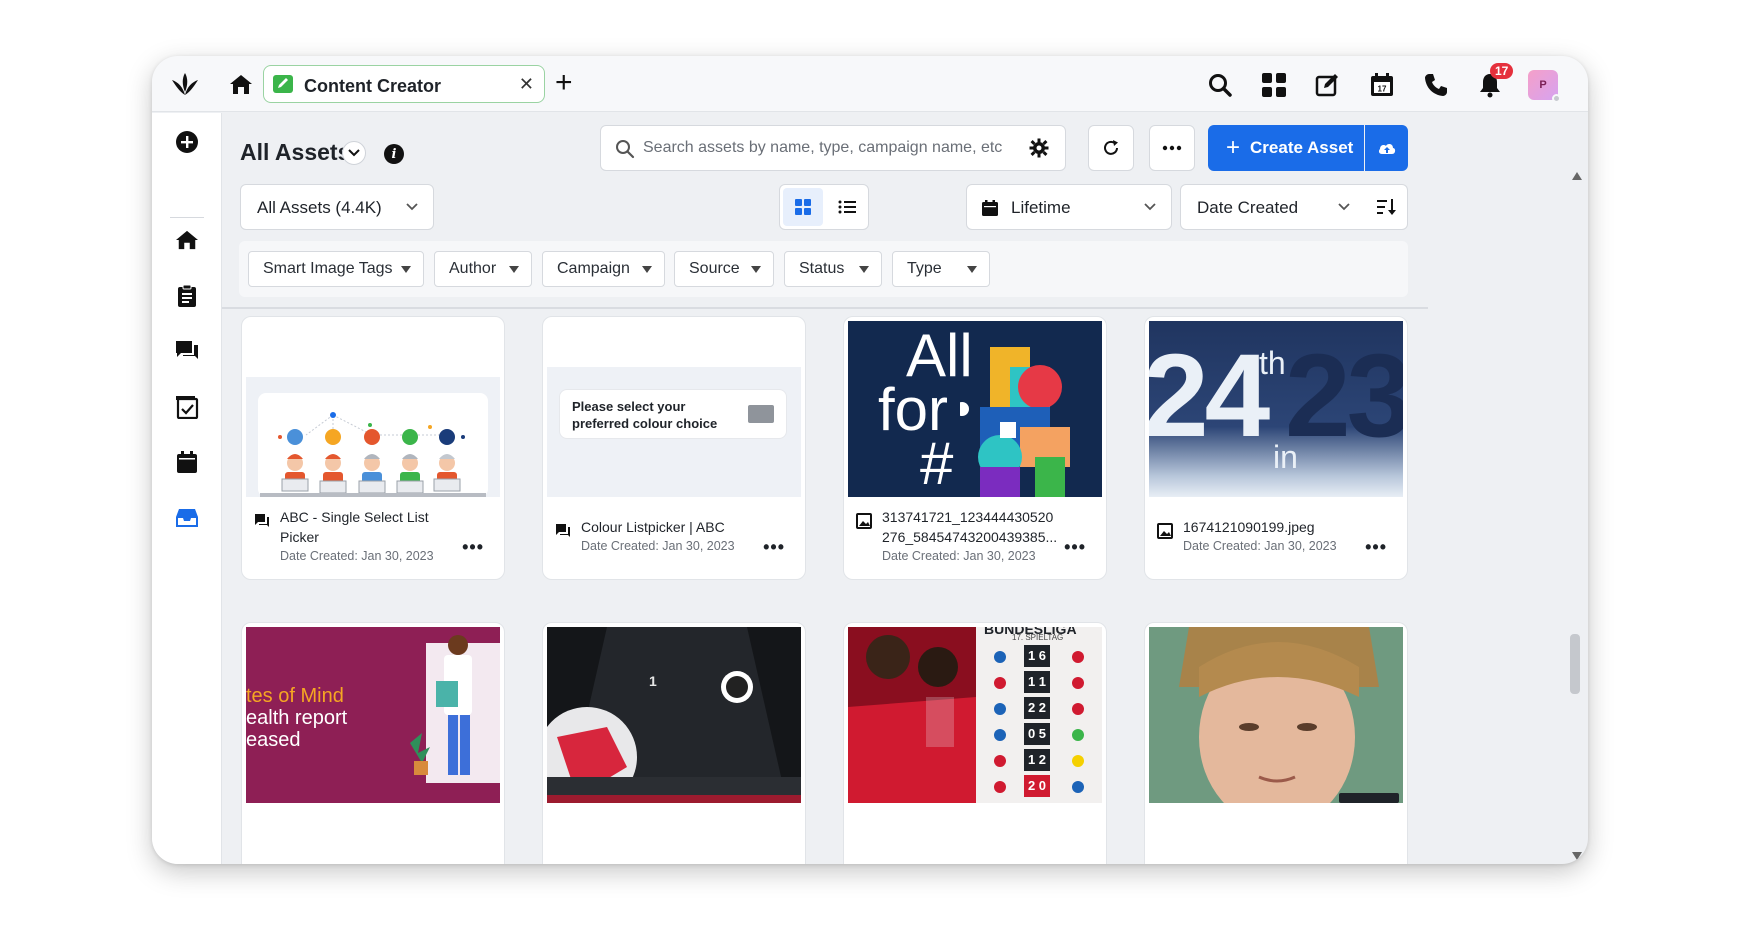 The height and width of the screenshot is (928, 1740). Describe the element at coordinates (1276, 409) in the screenshot. I see `asset-thumbnail: 24 th 23 in` at that location.